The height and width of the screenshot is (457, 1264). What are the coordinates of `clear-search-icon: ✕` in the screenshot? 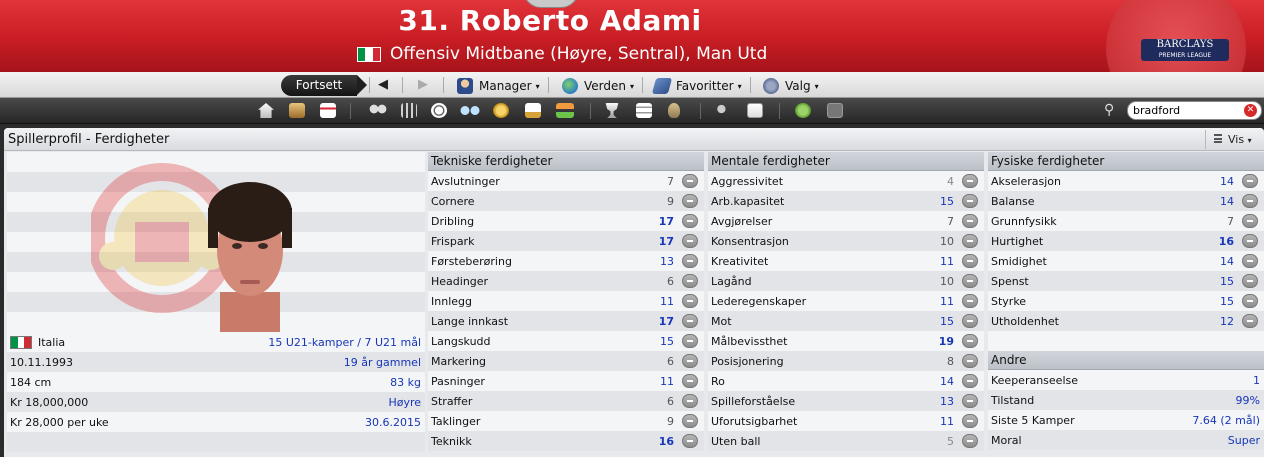 It's located at (1250, 110).